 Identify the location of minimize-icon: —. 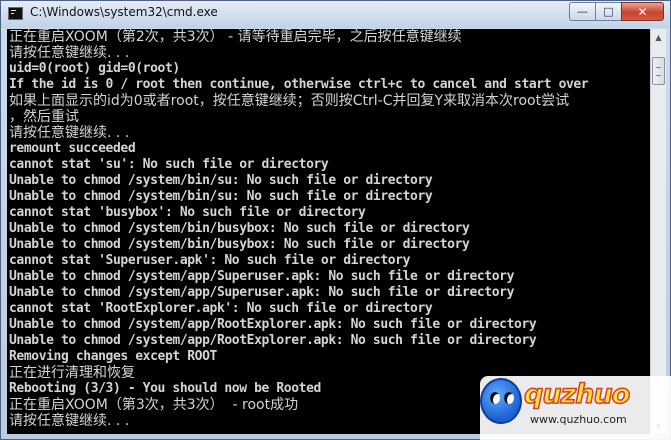
(582, 11).